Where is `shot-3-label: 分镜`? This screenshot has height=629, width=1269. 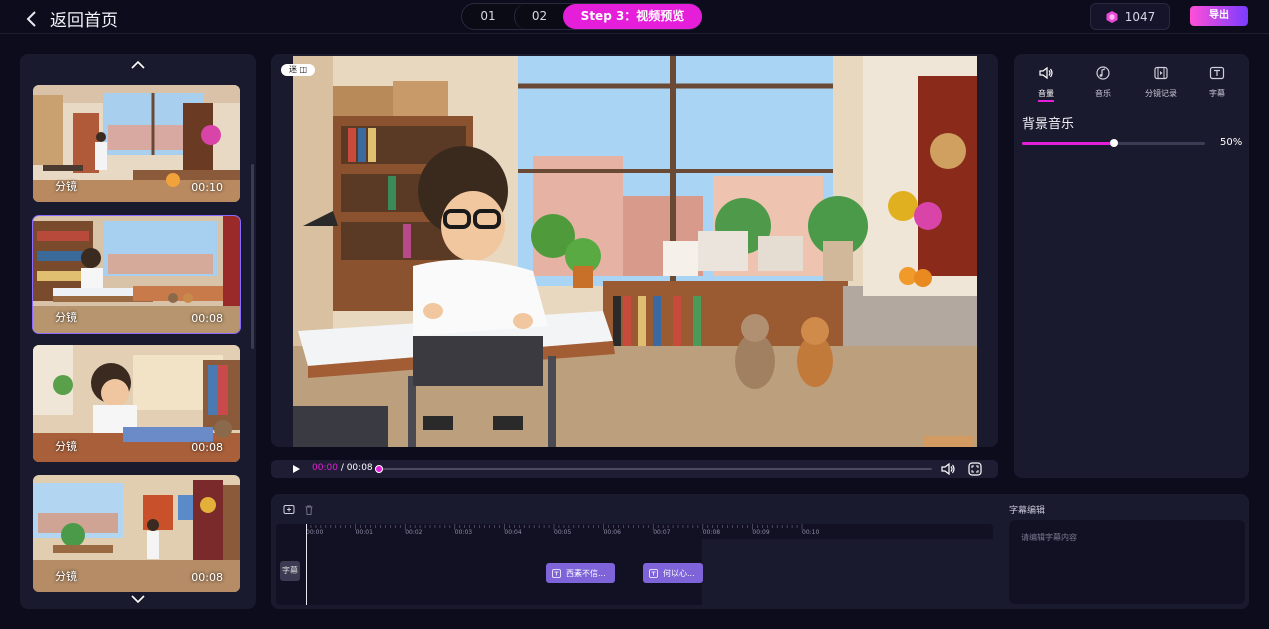
shot-3-label: 分镜 is located at coordinates (66, 446).